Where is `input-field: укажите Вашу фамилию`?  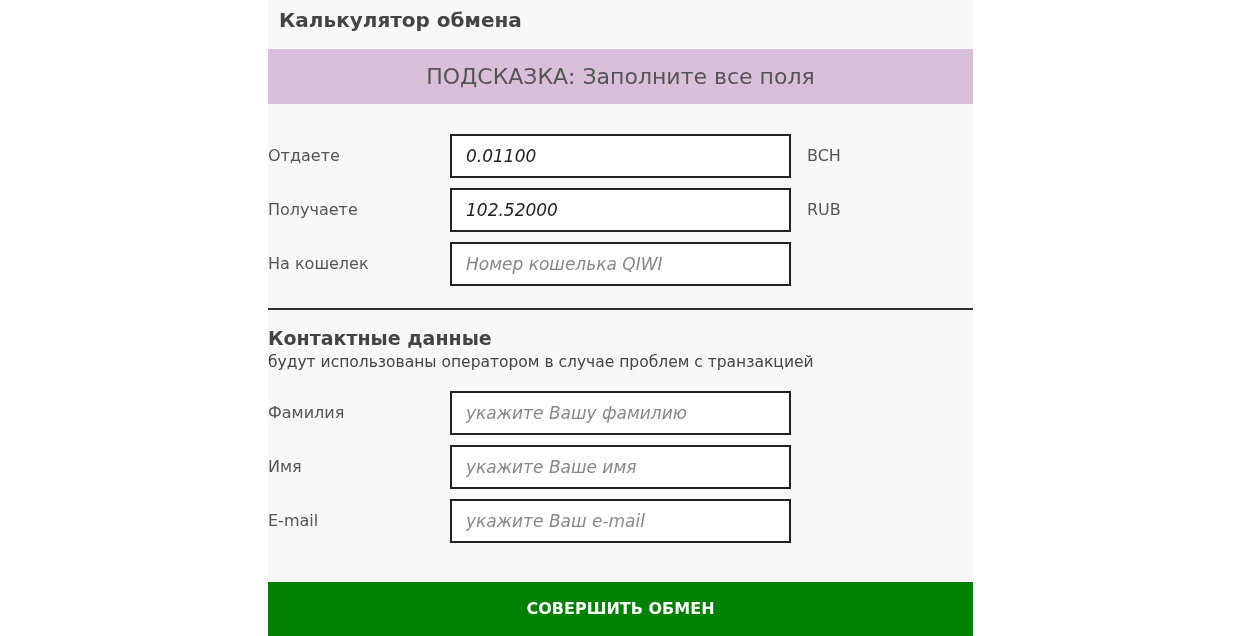 input-field: укажите Вашу фамилию is located at coordinates (620, 413).